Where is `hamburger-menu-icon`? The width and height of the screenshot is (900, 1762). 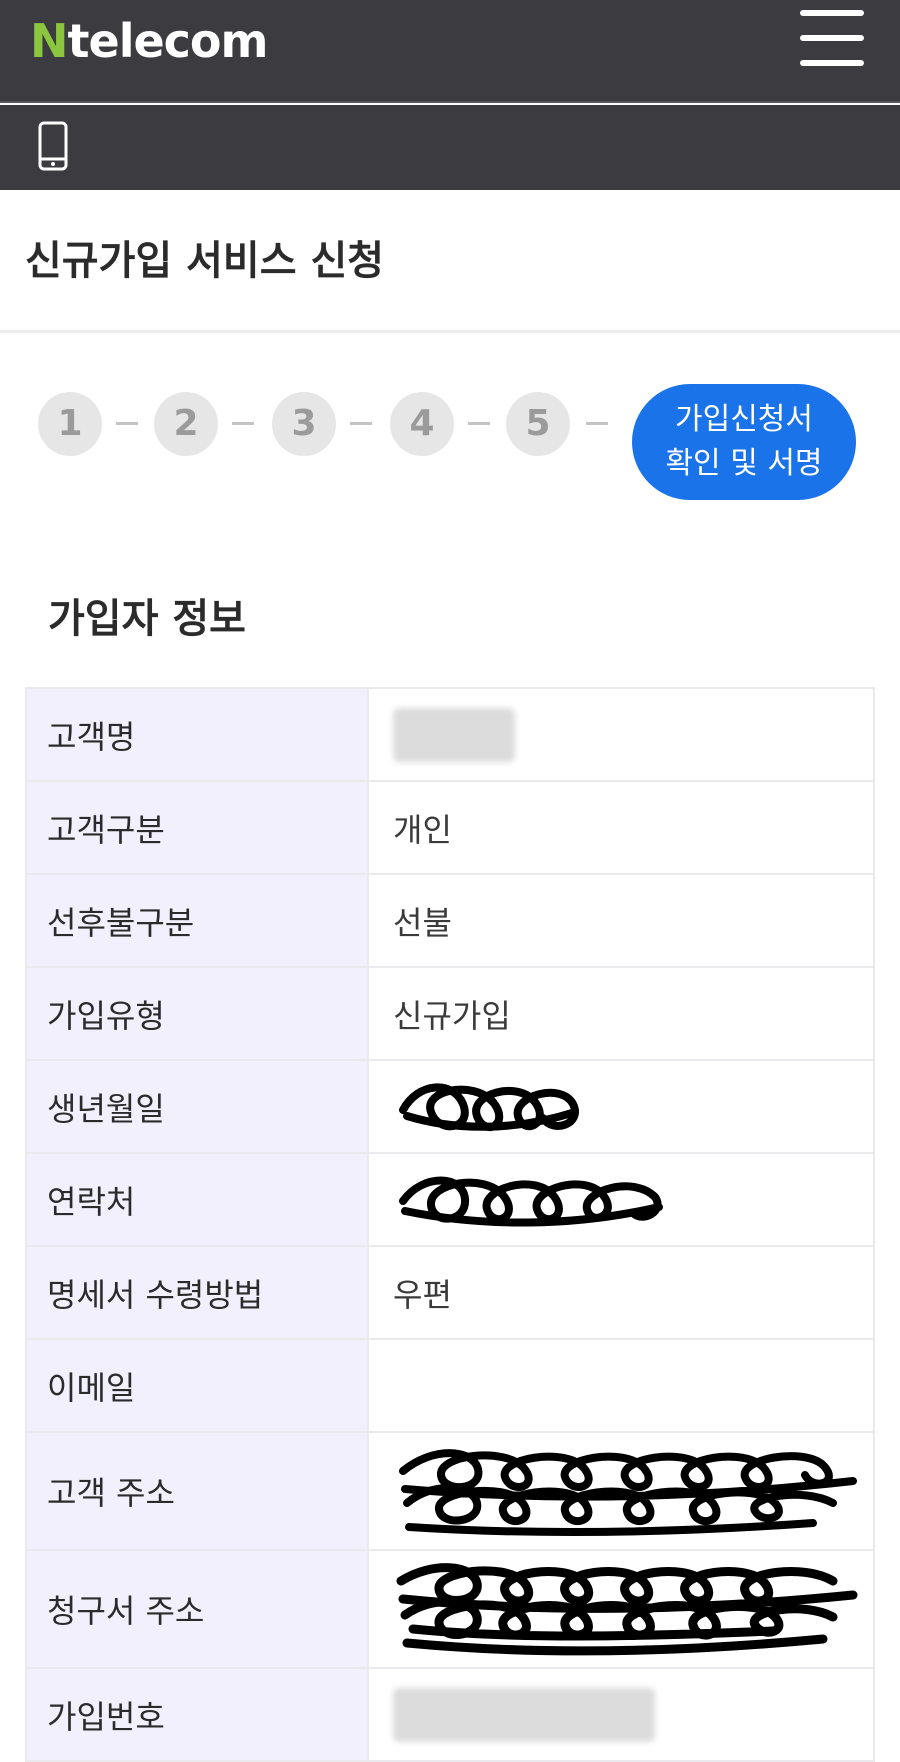 hamburger-menu-icon is located at coordinates (832, 38).